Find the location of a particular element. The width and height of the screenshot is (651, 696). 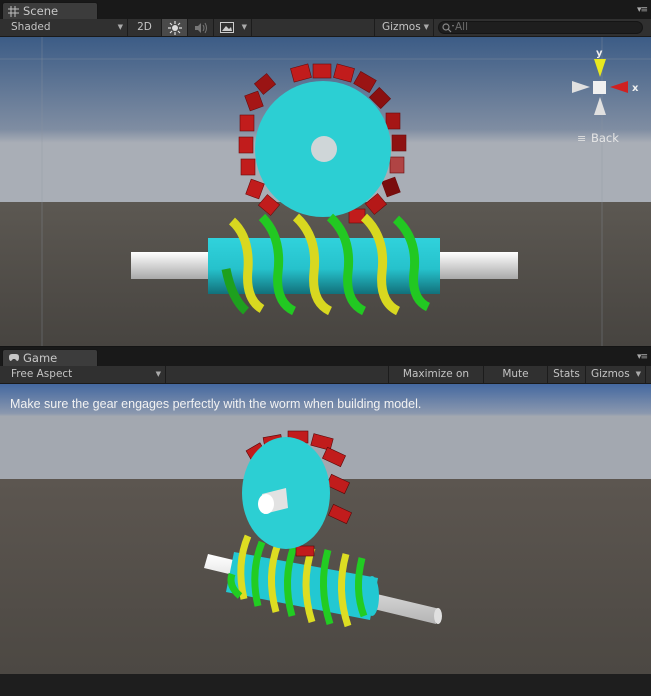

scene-tabbar: Scene ▾≡ is located at coordinates (325, 9).